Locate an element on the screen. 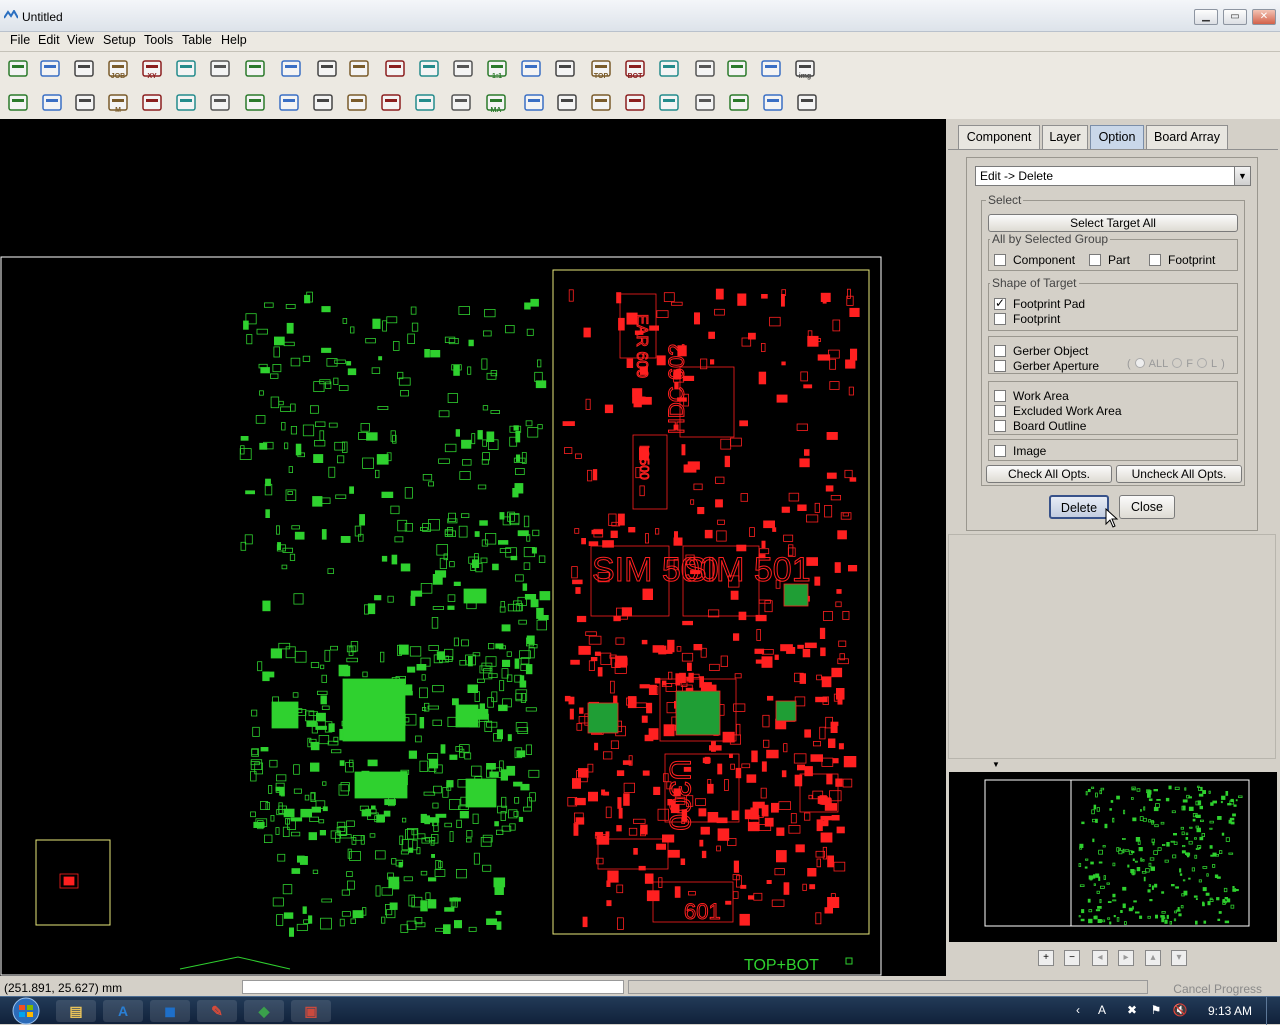  select-pick-icon is located at coordinates (52, 103).